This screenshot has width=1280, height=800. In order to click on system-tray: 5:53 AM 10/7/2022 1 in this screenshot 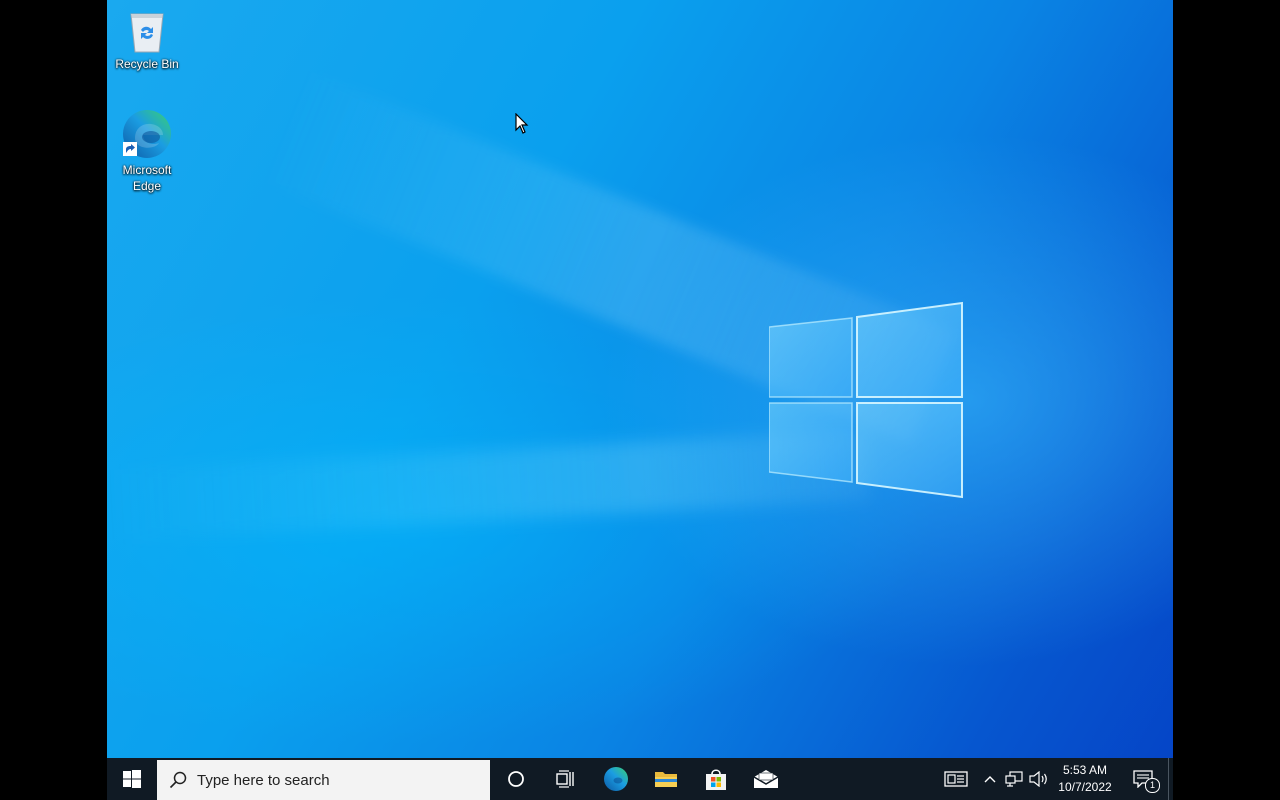, I will do `click(1053, 779)`.